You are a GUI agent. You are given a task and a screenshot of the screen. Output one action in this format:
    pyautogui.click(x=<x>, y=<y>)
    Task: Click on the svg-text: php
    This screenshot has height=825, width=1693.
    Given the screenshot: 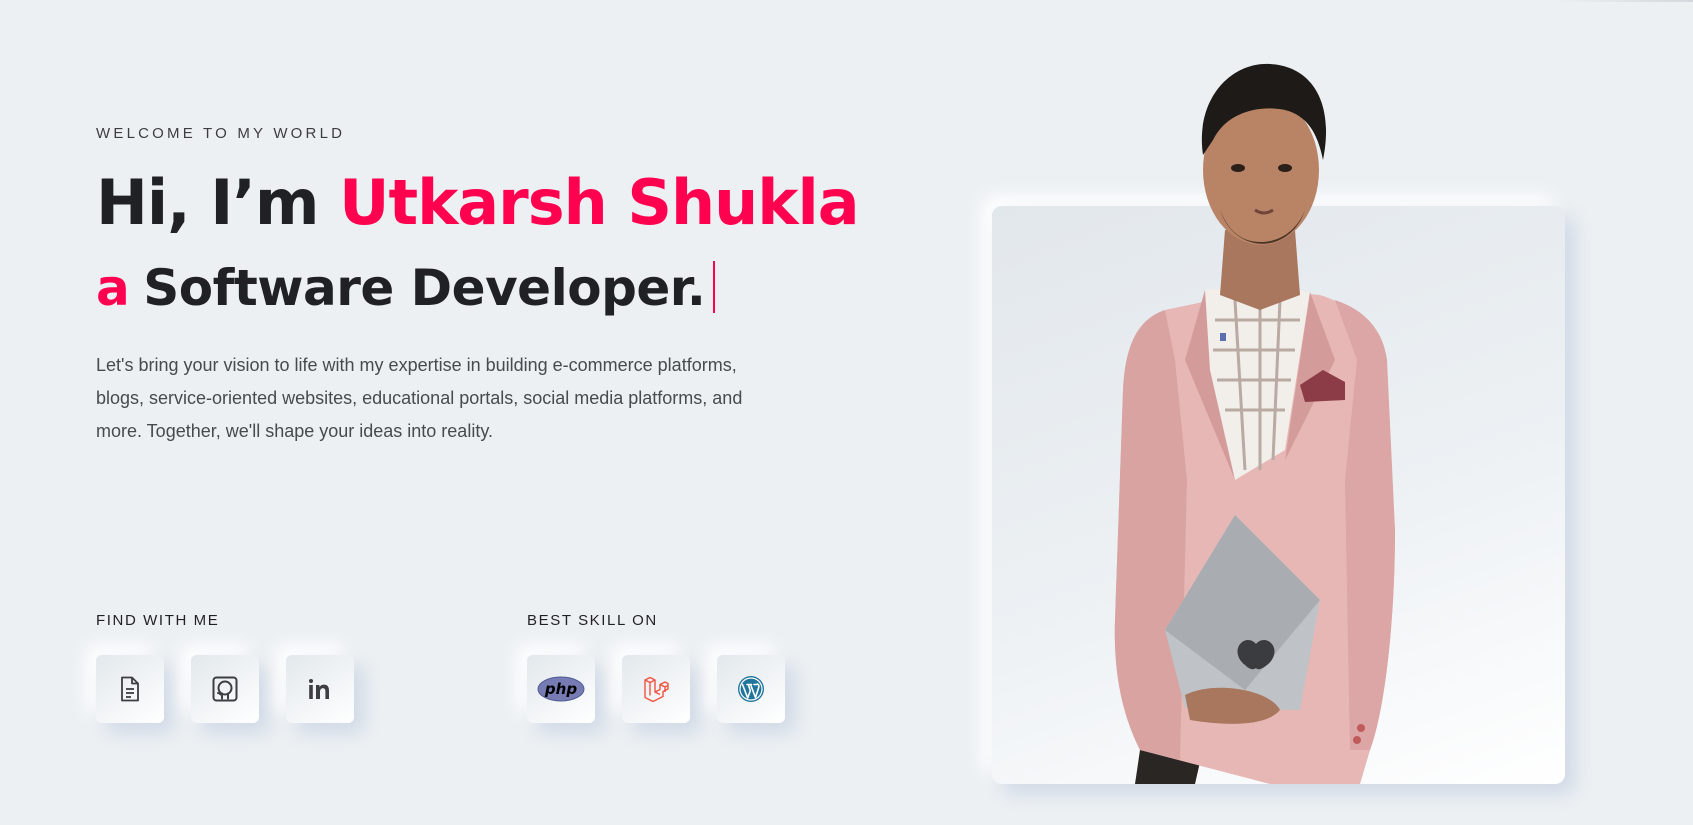 What is the action you would take?
    pyautogui.click(x=560, y=689)
    